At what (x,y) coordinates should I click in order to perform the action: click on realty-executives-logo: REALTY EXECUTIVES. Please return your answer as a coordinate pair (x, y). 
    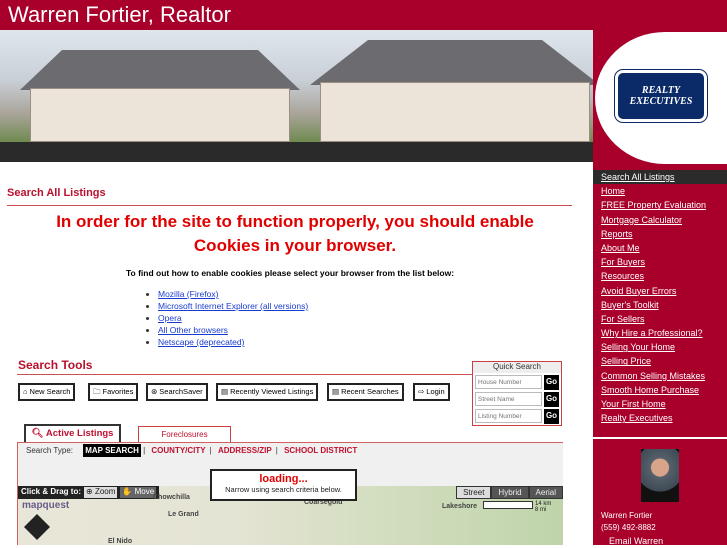
    Looking at the image, I should click on (661, 96).